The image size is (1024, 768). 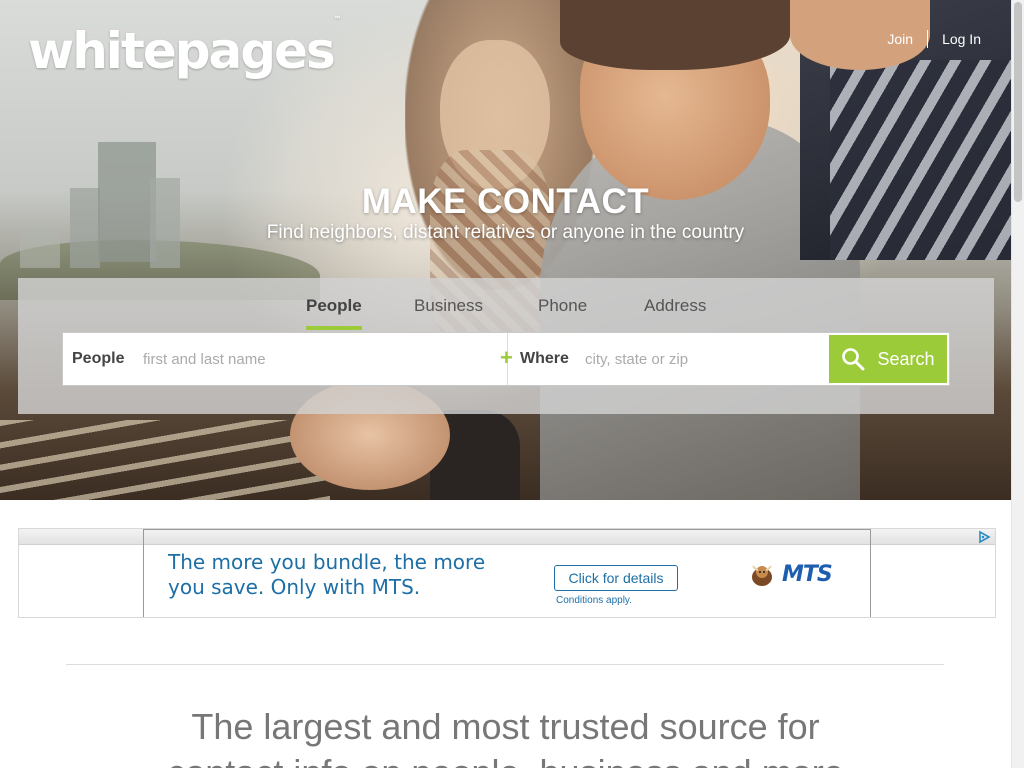 I want to click on tab-business: Business, so click(x=448, y=311).